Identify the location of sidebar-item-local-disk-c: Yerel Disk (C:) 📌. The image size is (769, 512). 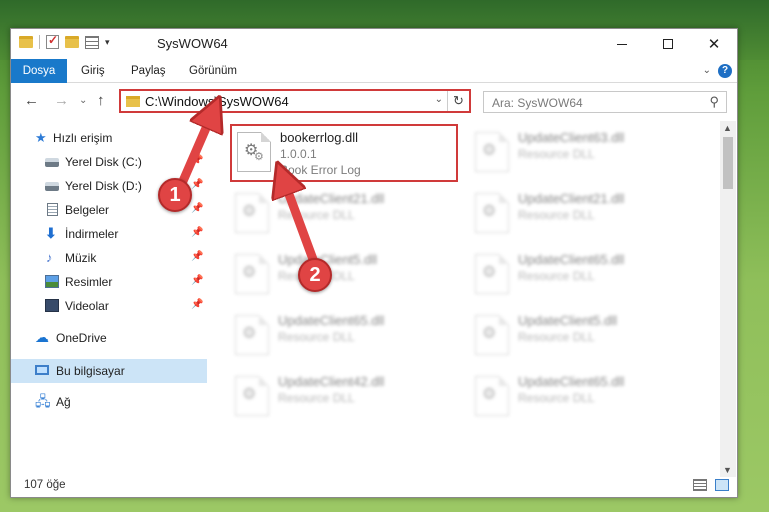
(109, 162).